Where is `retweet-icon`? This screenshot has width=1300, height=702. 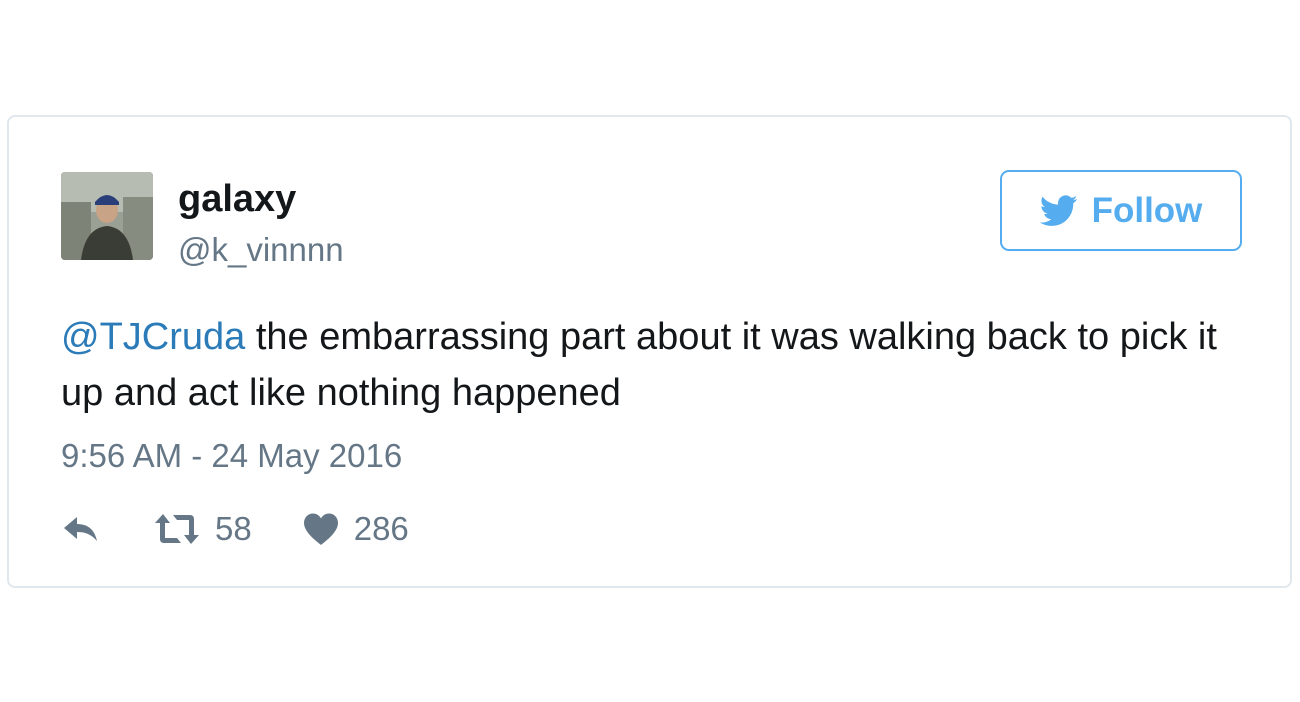
retweet-icon is located at coordinates (177, 529).